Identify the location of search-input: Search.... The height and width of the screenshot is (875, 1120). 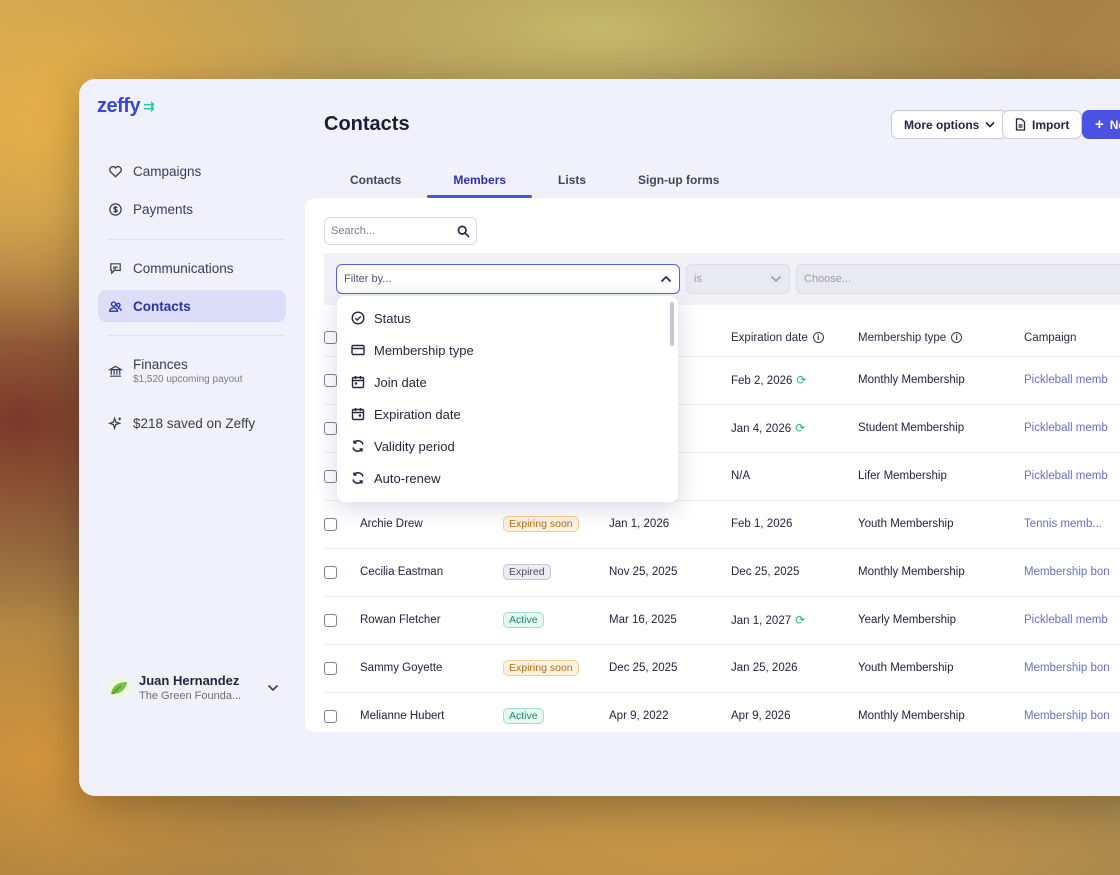
(400, 231).